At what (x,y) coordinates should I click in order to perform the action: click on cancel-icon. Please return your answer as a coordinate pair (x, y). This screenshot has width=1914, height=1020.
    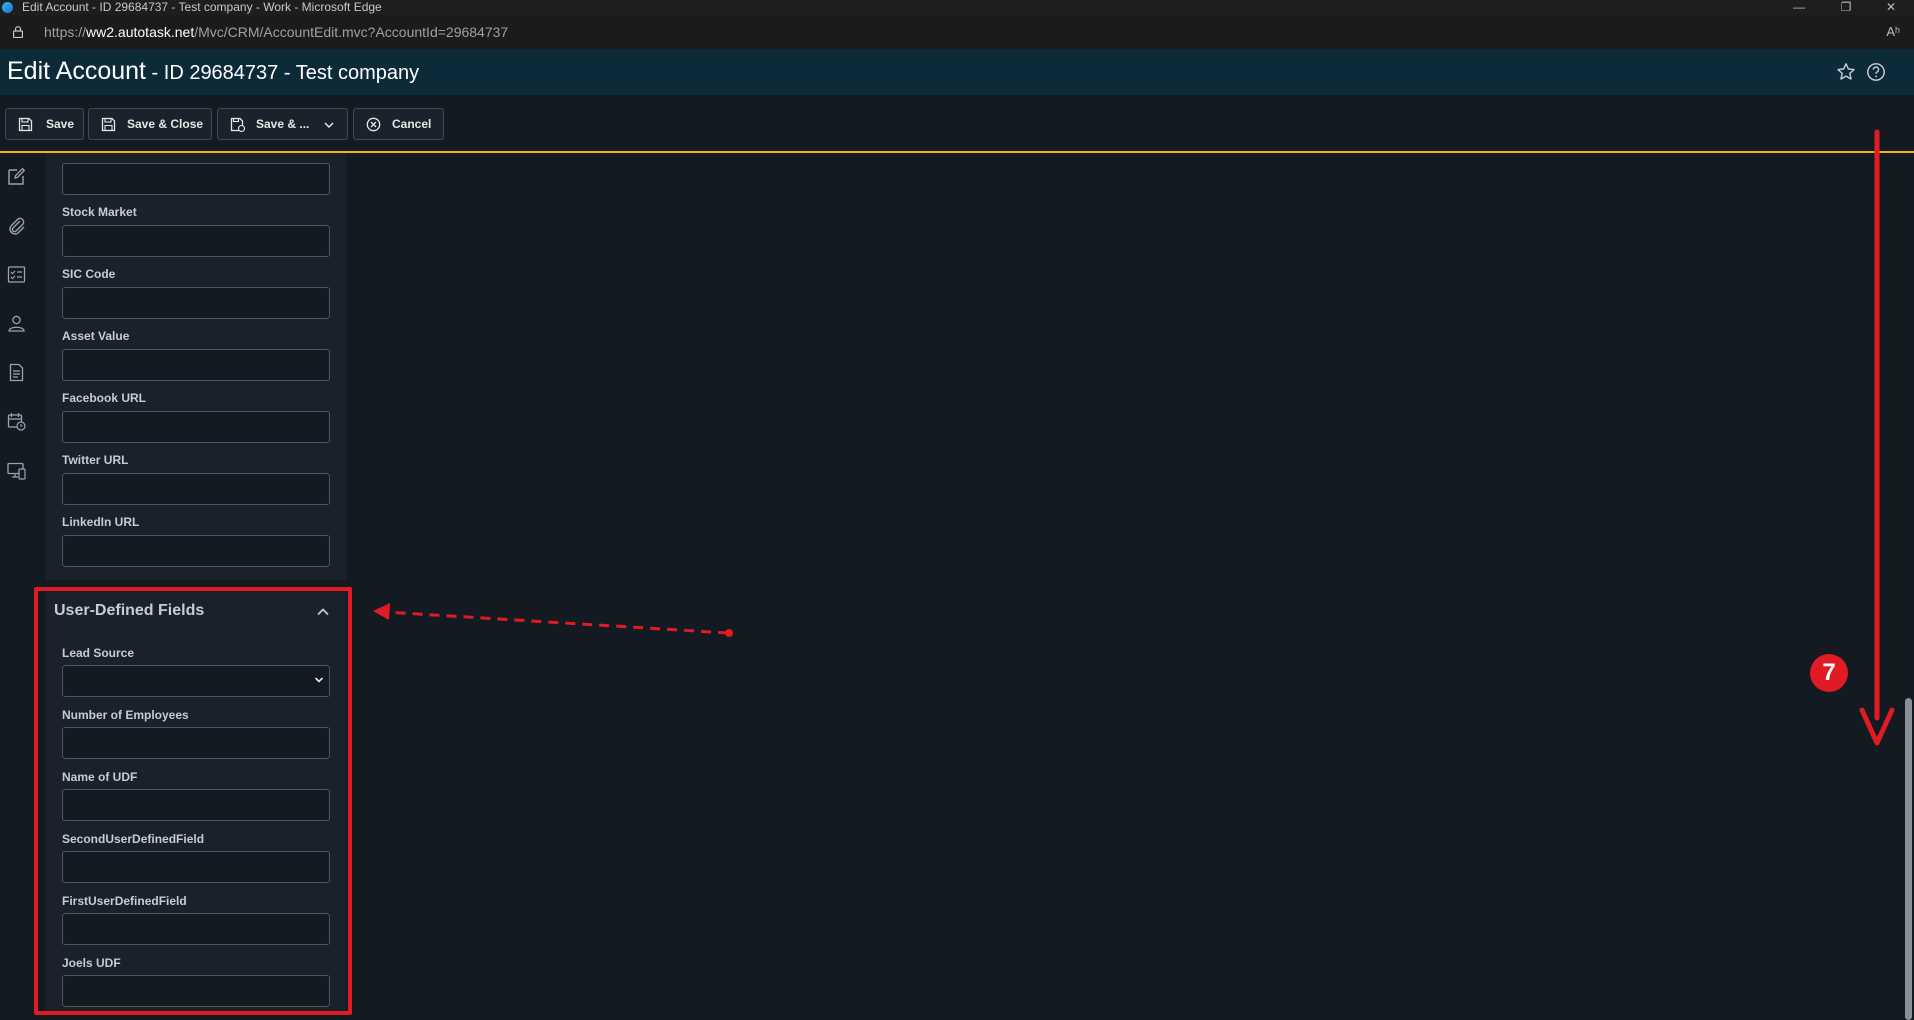
    Looking at the image, I should click on (373, 124).